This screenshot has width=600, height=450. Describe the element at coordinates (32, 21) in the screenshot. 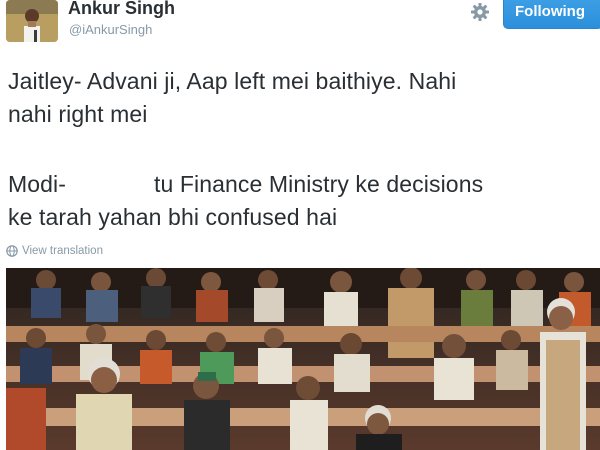

I see `avatar` at that location.